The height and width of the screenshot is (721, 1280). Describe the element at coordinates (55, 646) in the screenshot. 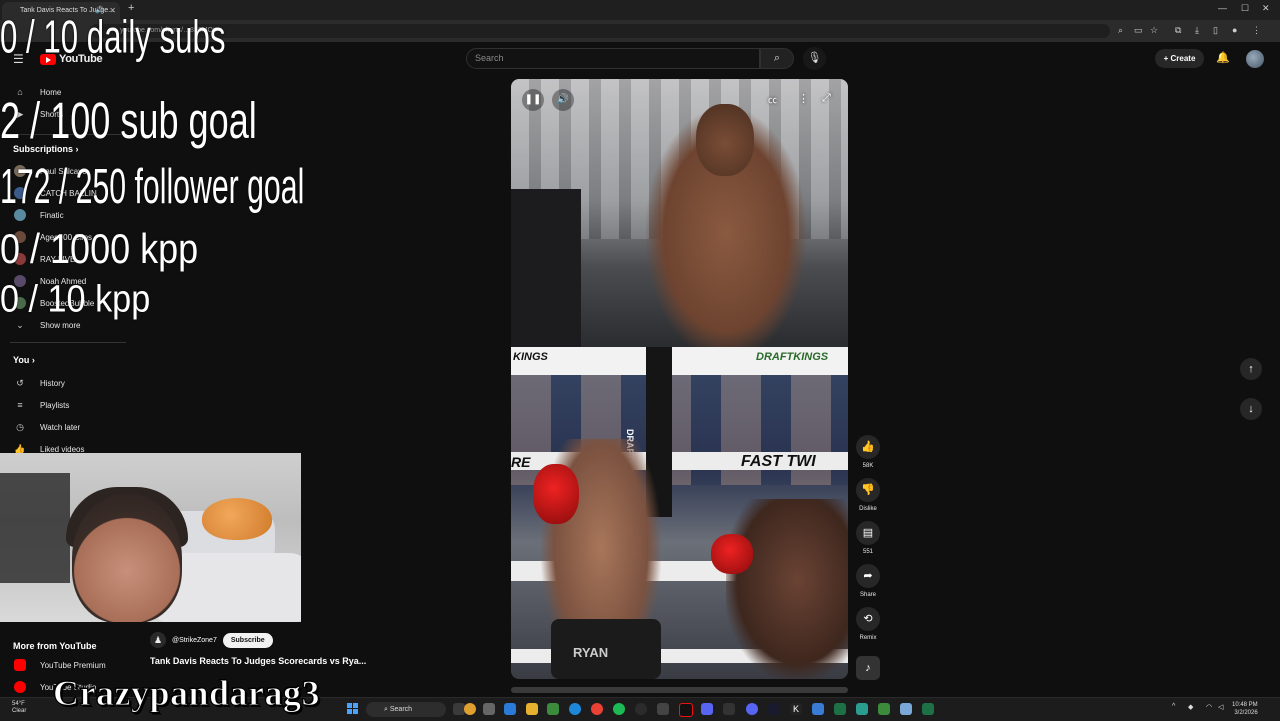

I see `more-from-youtube-heading: More from YouTube` at that location.